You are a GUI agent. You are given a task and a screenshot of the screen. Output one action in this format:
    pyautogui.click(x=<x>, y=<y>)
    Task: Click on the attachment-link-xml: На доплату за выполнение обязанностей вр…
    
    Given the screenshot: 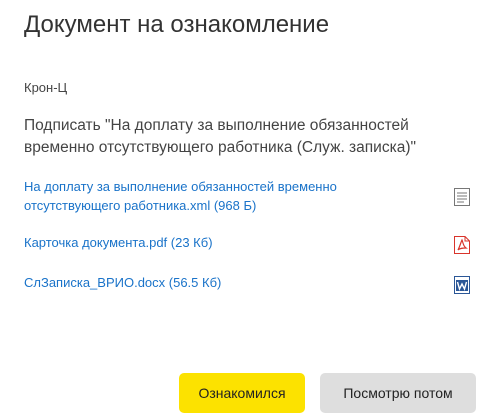 What is the action you would take?
    pyautogui.click(x=224, y=196)
    